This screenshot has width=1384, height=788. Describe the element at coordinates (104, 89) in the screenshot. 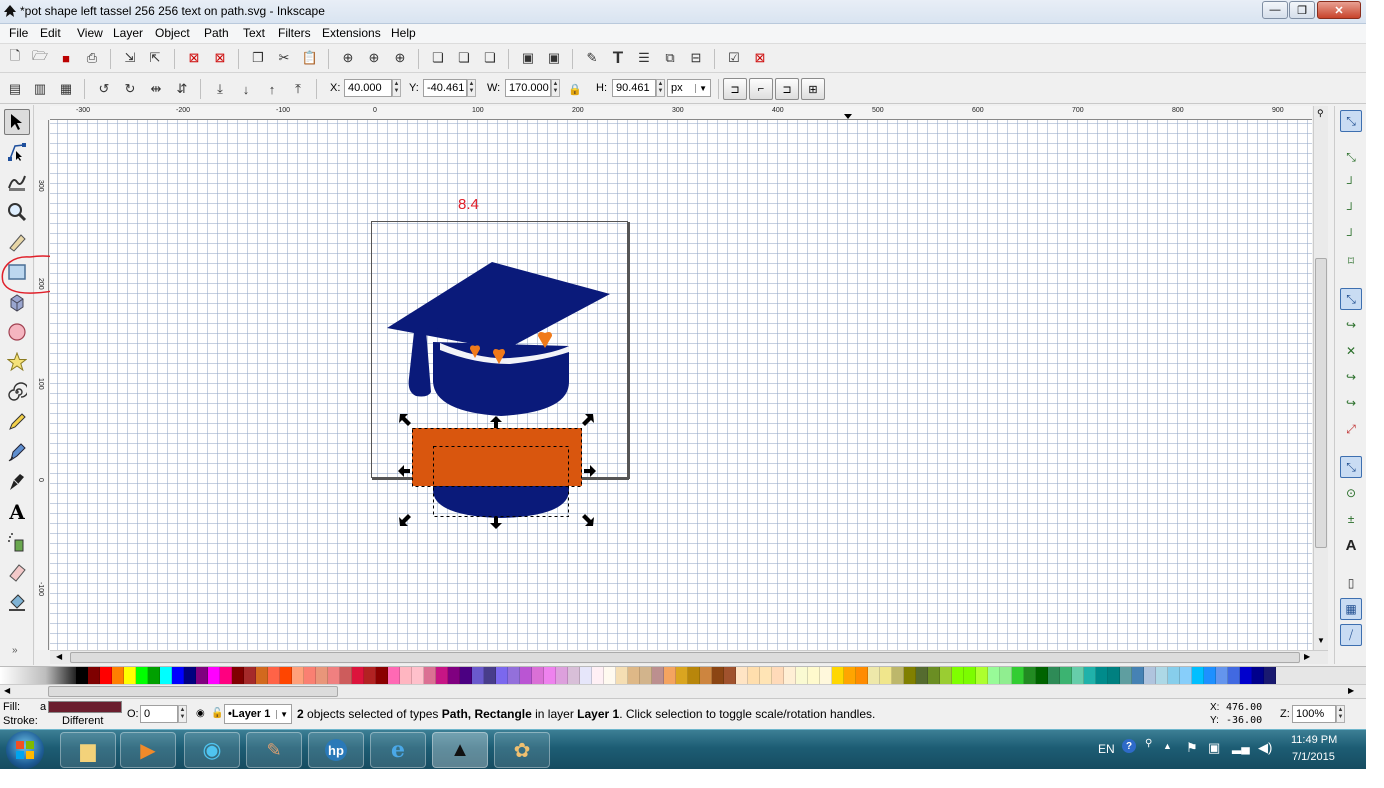

I see `rotate-ccw-icon: ↺` at that location.